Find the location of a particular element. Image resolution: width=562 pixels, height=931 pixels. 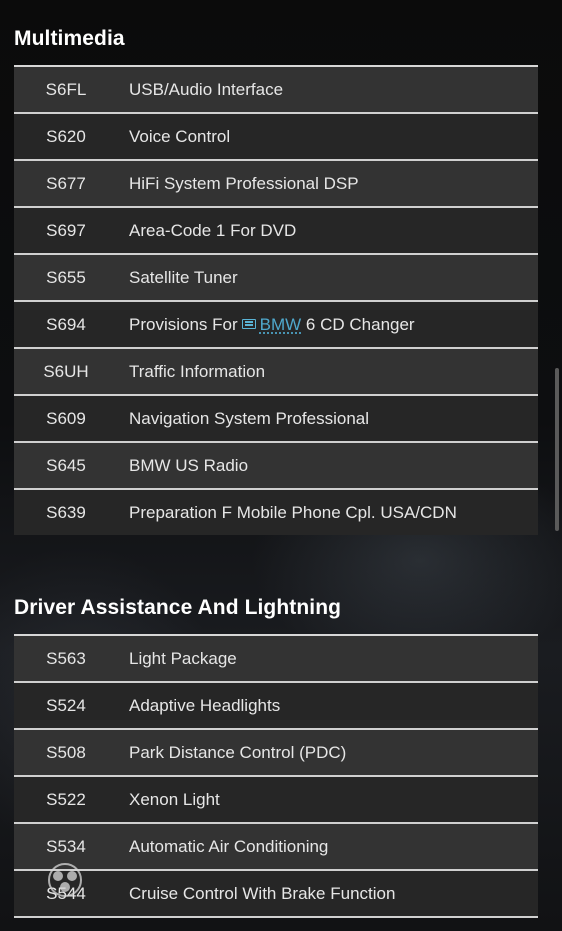

option-description: Xenon Light is located at coordinates (174, 799).